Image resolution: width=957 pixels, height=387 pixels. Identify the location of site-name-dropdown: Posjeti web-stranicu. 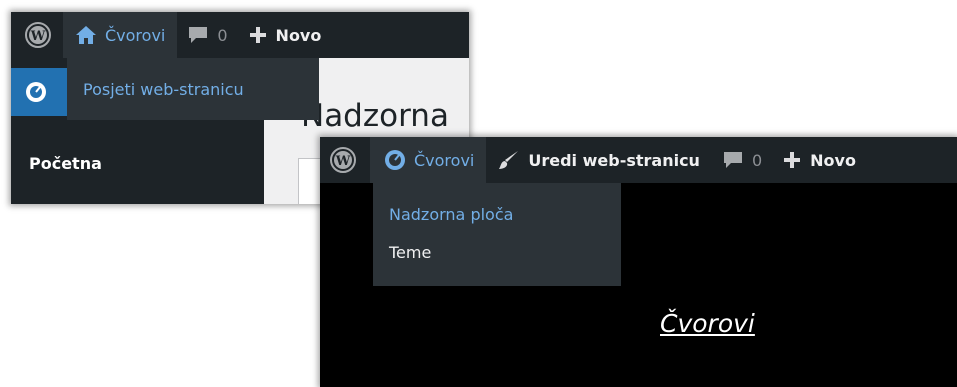
(193, 89).